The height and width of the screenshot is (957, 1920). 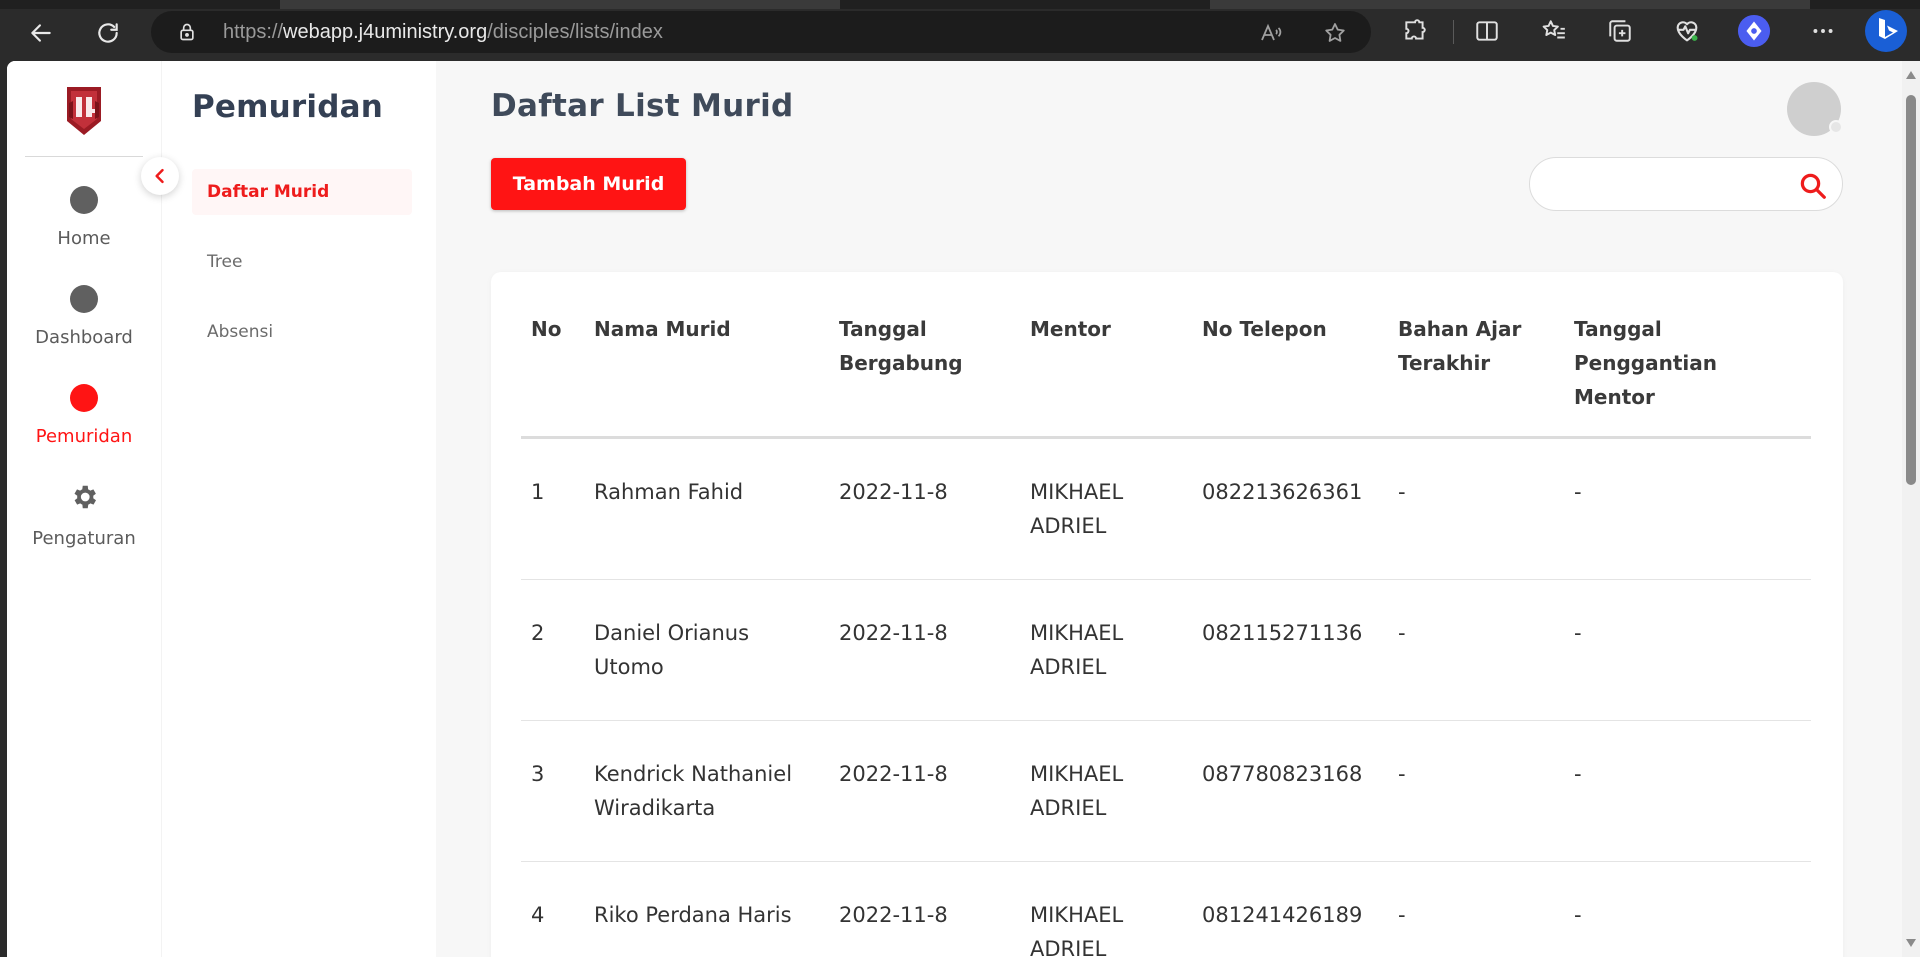 What do you see at coordinates (301, 509) in the screenshot?
I see `sub-navigation: Pemuridan Daftar Murid Tree Absensi` at bounding box center [301, 509].